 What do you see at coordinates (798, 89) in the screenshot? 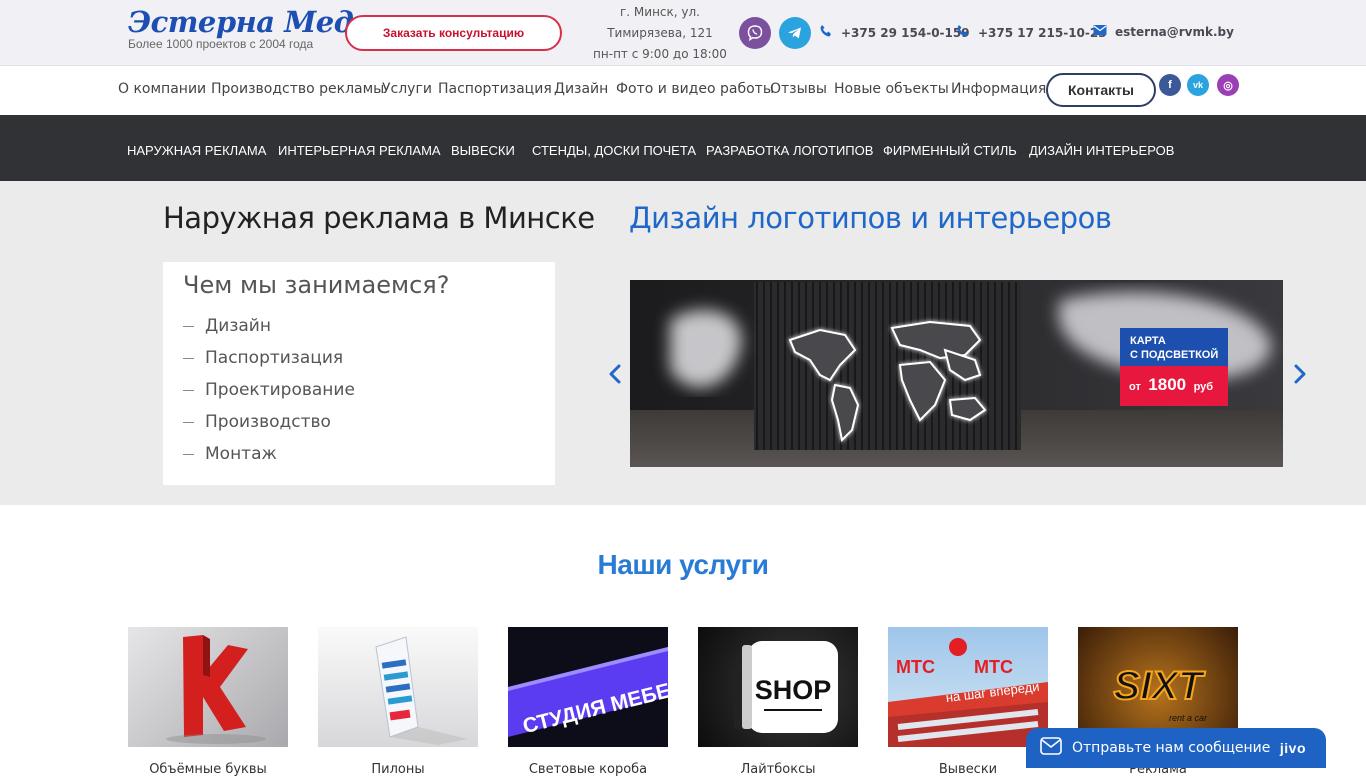
I see `nav-item-reviews: Отзывы` at bounding box center [798, 89].